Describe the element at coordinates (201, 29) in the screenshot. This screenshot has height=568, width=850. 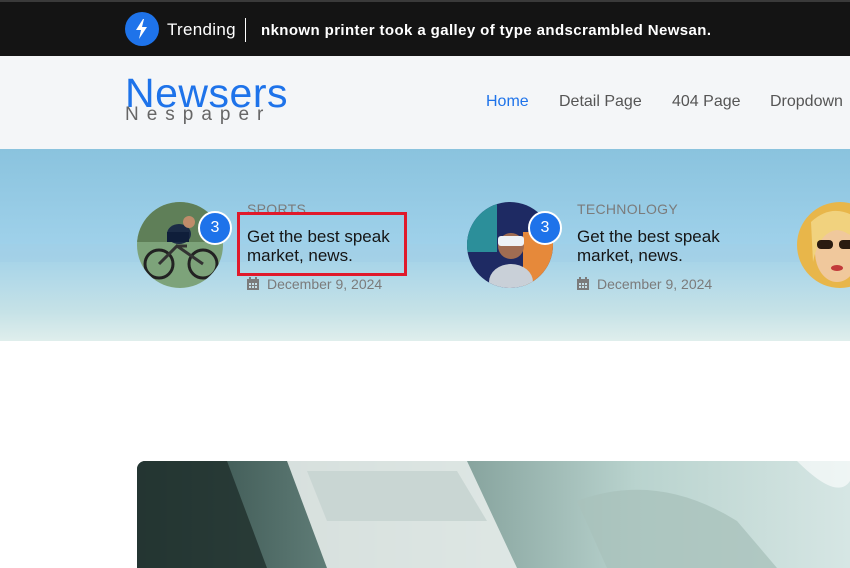
I see `trending-label: Trending` at that location.